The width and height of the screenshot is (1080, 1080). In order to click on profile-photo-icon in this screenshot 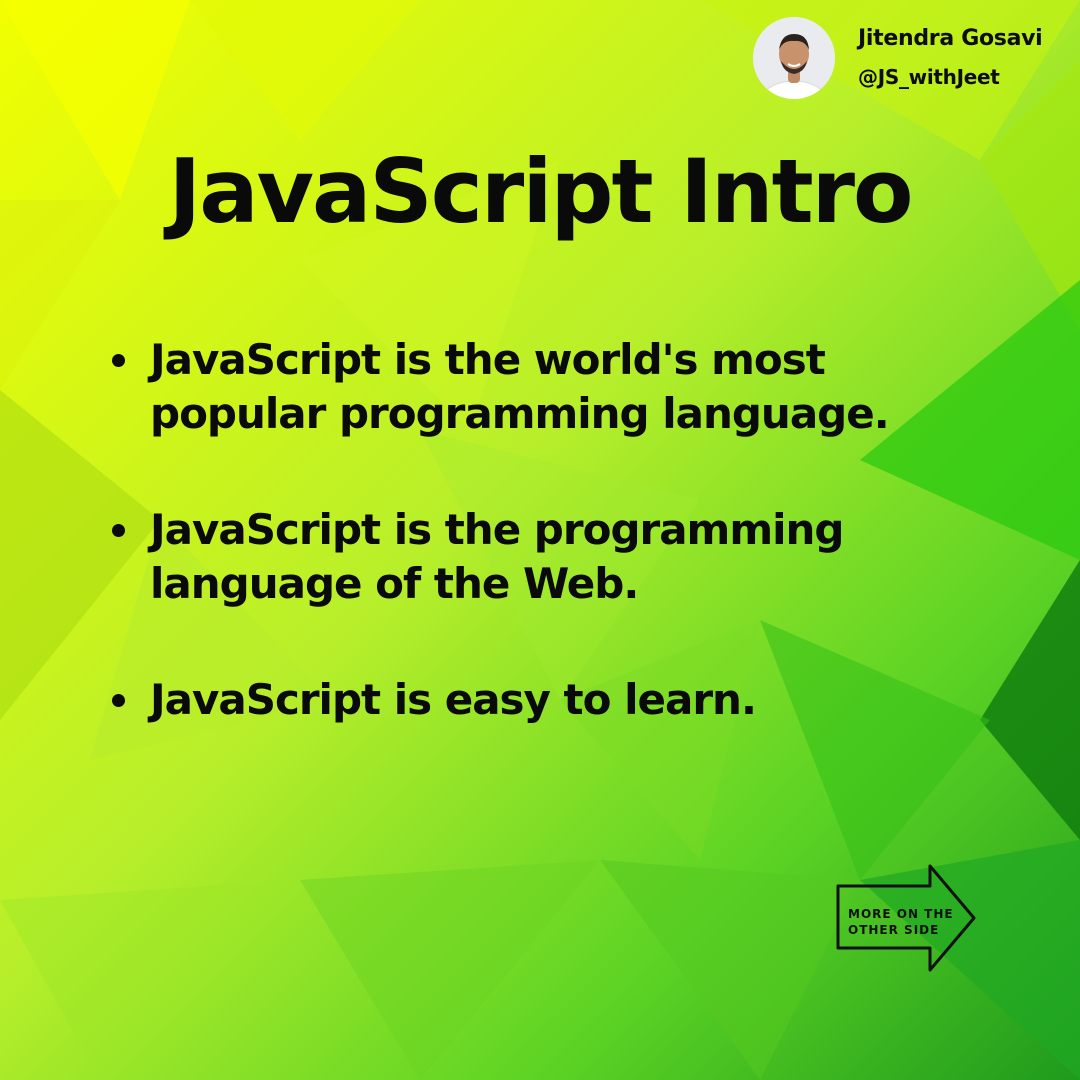, I will do `click(794, 58)`.